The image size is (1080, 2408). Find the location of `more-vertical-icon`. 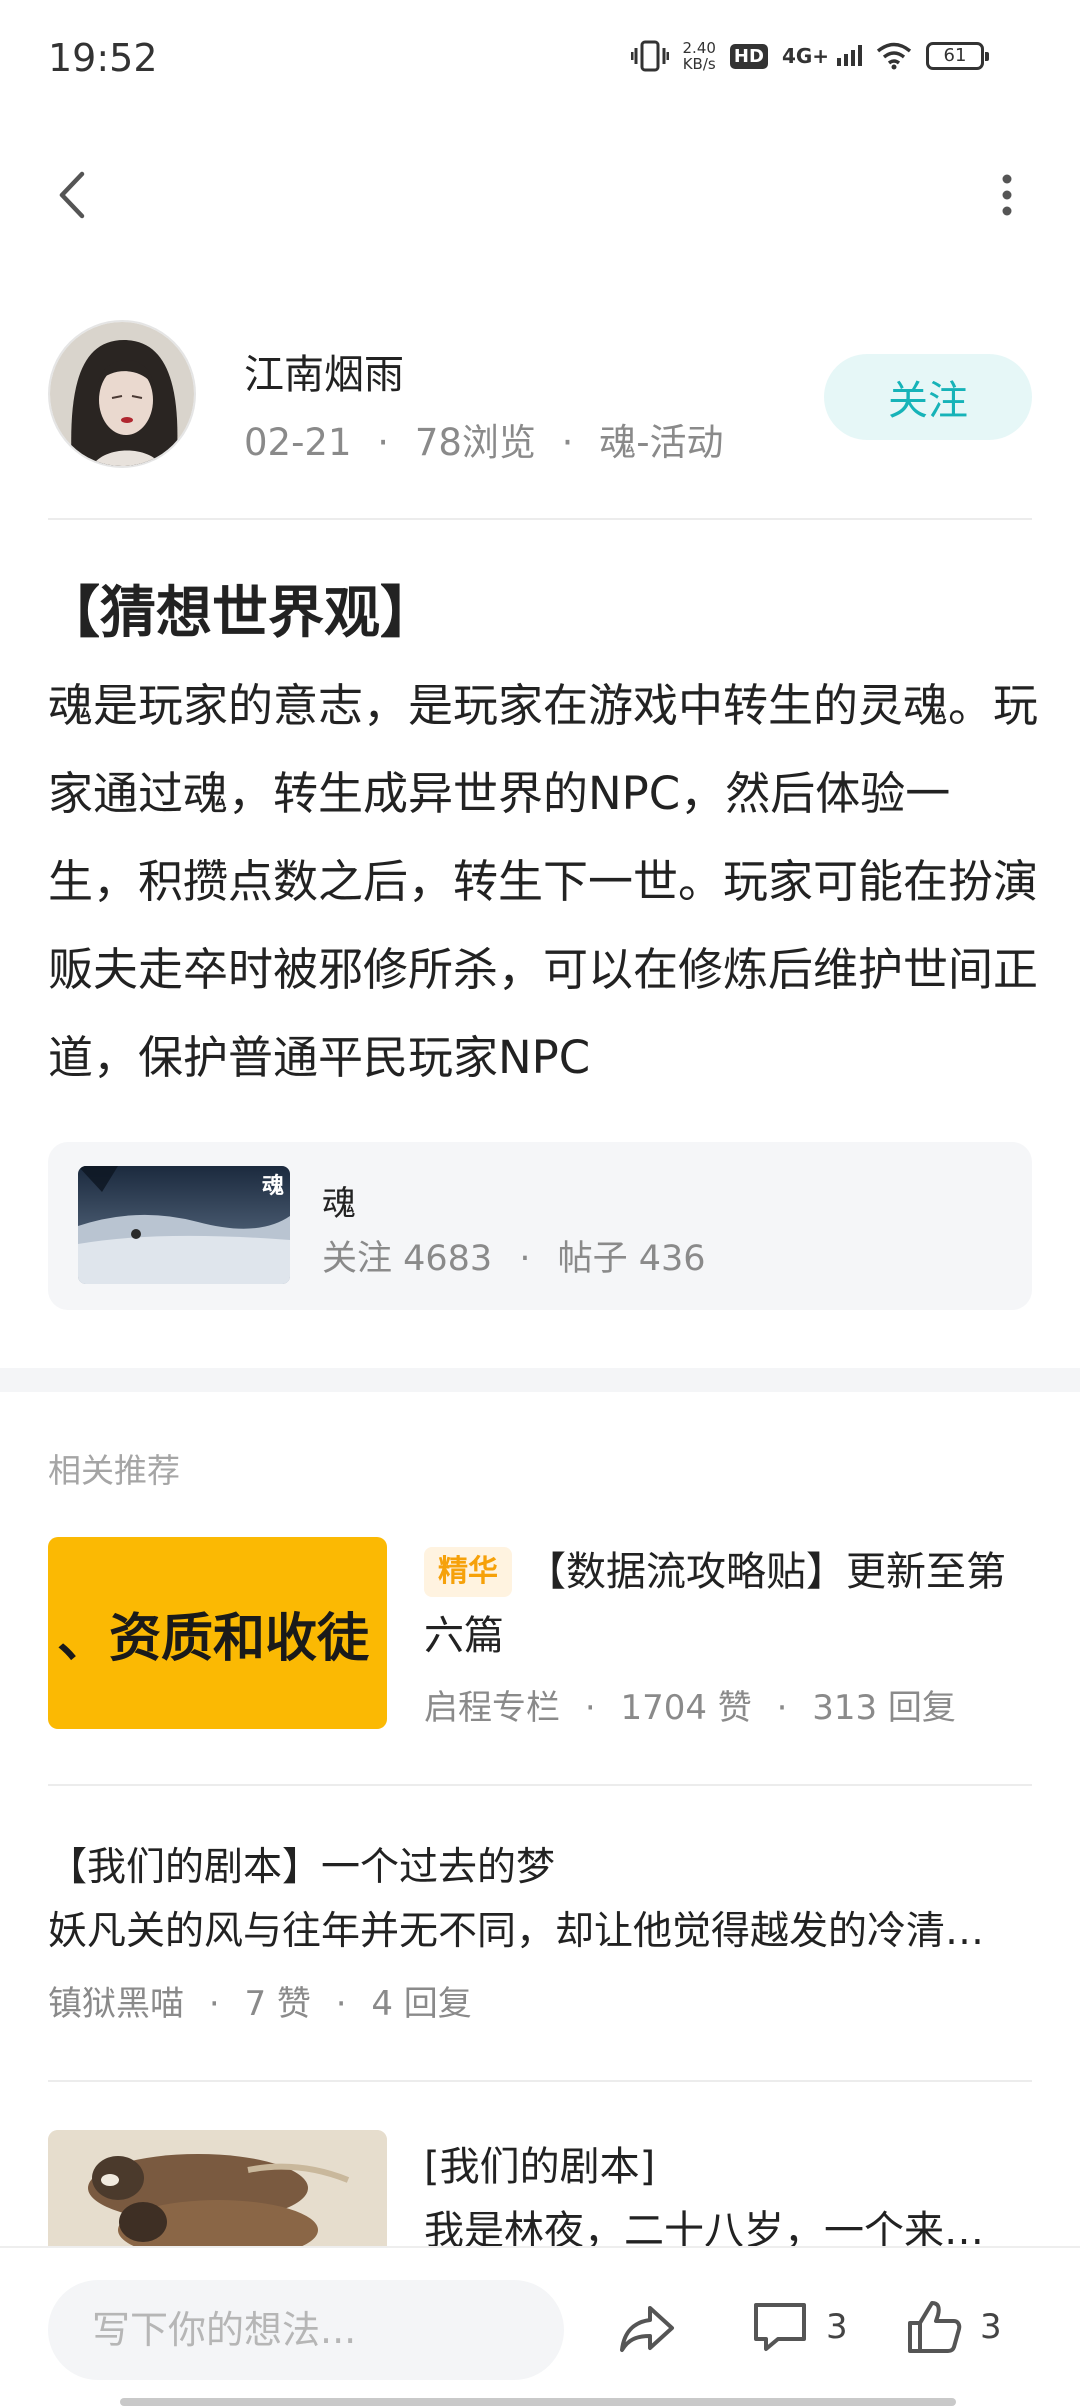

more-vertical-icon is located at coordinates (1007, 195).